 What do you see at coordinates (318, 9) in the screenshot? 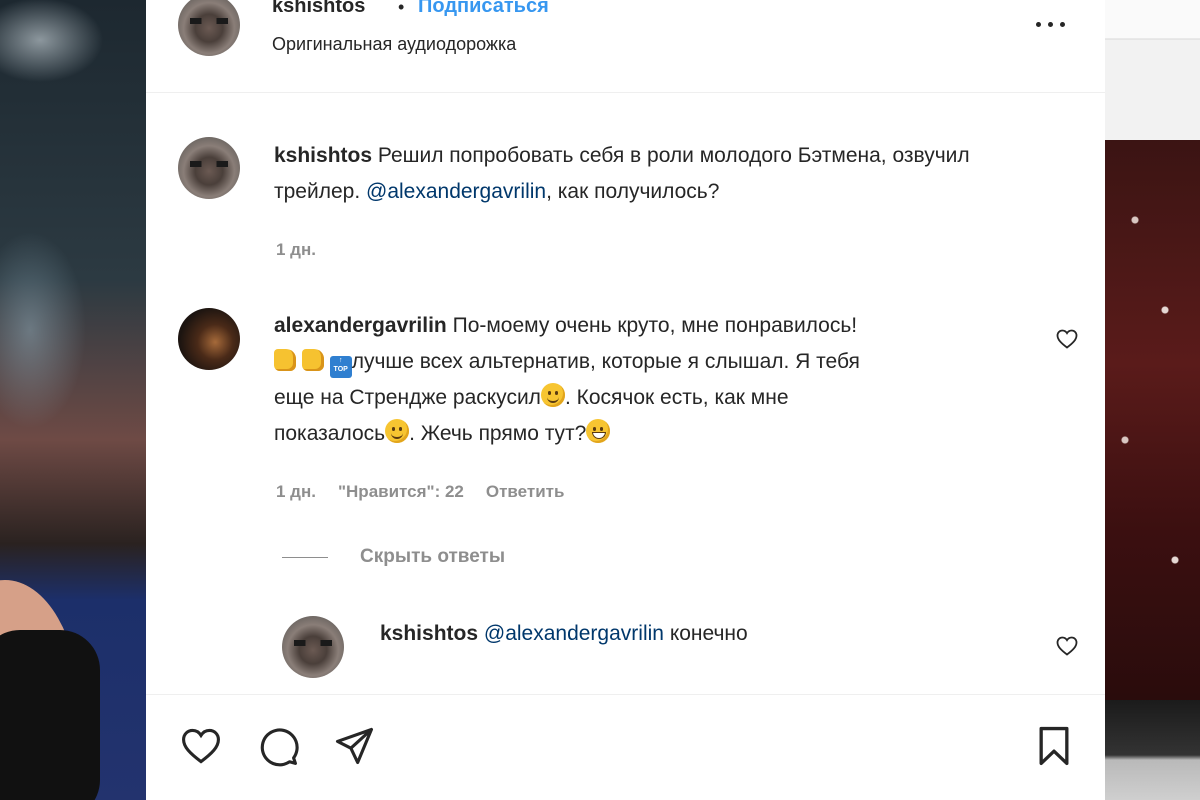
I see `author-username: kshishtos` at bounding box center [318, 9].